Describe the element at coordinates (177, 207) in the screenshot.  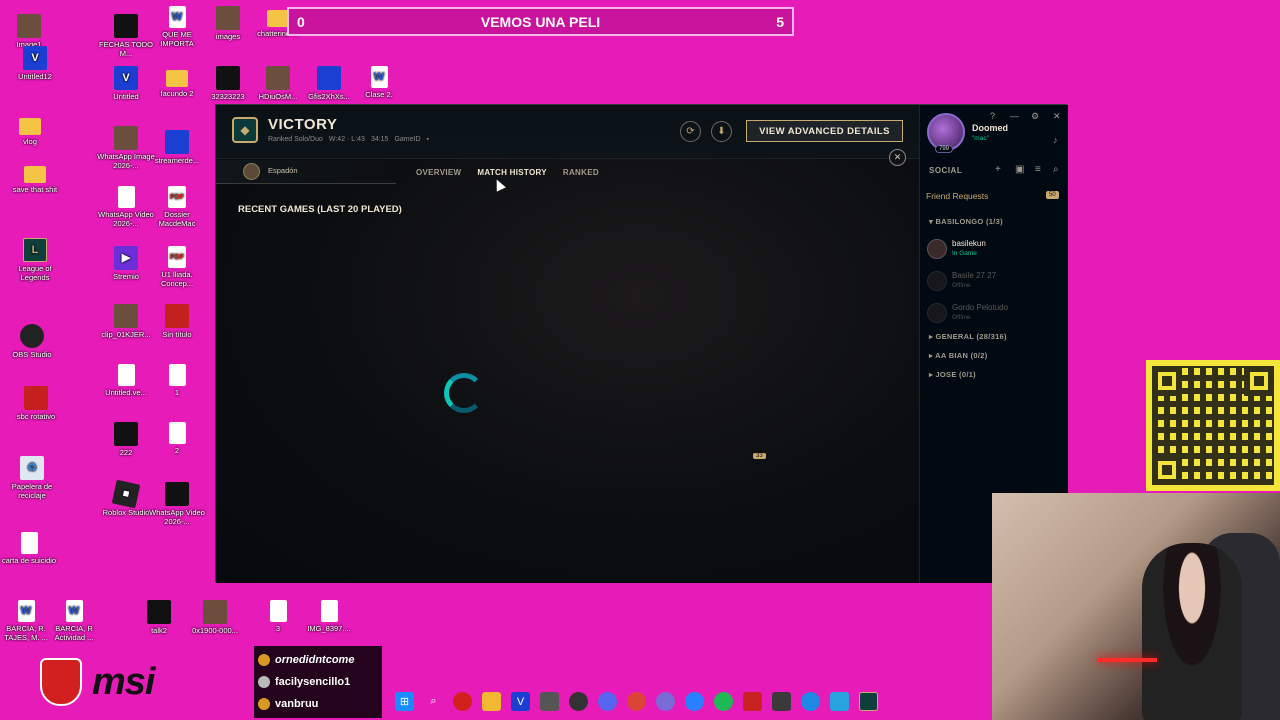
I see `desktop-icon: PDF Dossier MacdeMac` at that location.